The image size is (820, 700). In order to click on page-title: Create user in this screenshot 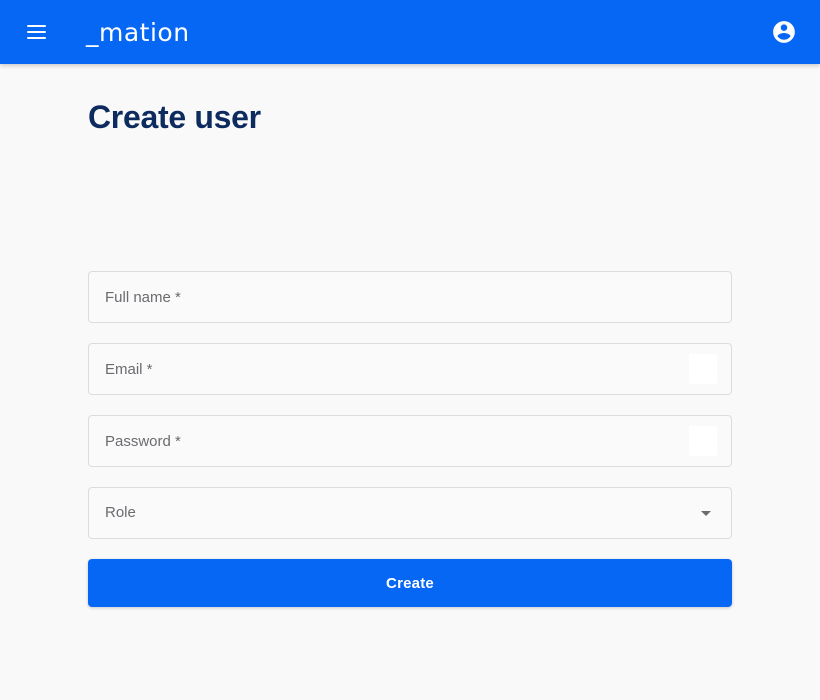, I will do `click(174, 117)`.